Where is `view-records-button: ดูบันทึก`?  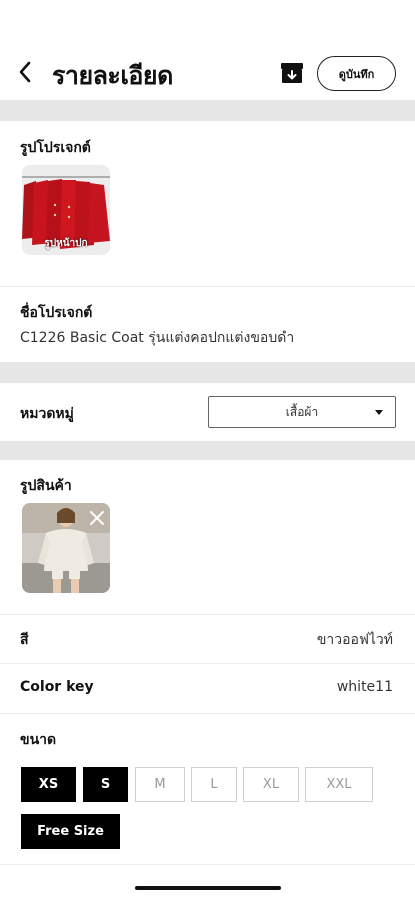
view-records-button: ดูบันทึก is located at coordinates (356, 73).